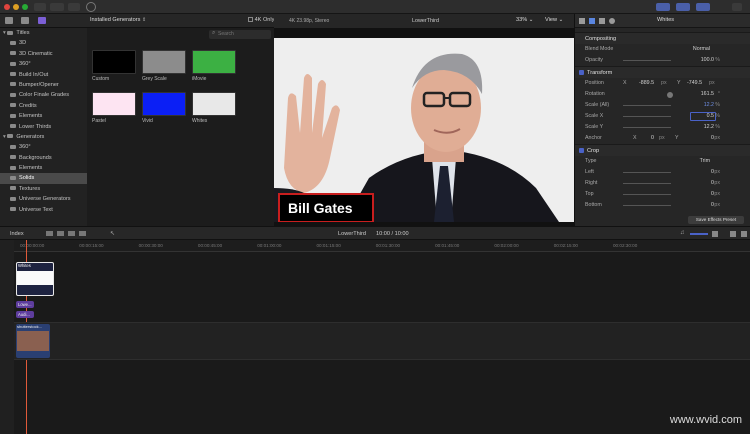 This screenshot has width=750, height=434. Describe the element at coordinates (42, 20) in the screenshot. I see `titles-generators-icon` at that location.